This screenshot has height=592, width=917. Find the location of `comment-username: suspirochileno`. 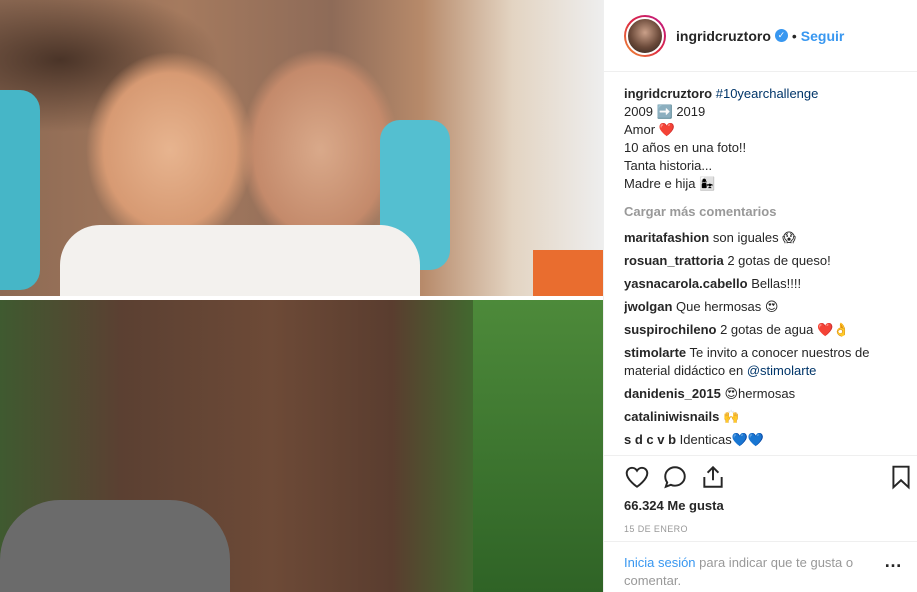

comment-username: suspirochileno is located at coordinates (670, 329).